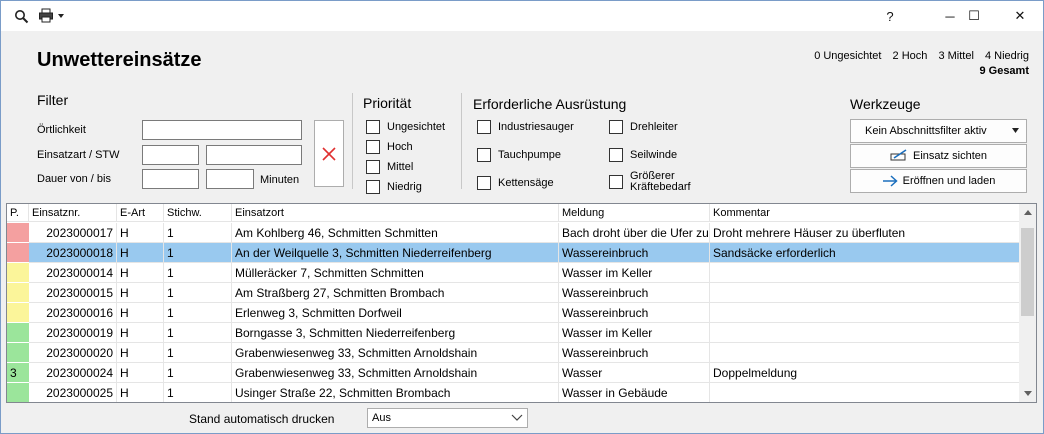 Image resolution: width=1044 pixels, height=434 pixels. What do you see at coordinates (73, 213) in the screenshot?
I see `col-header-nr: Einsatznr.` at bounding box center [73, 213].